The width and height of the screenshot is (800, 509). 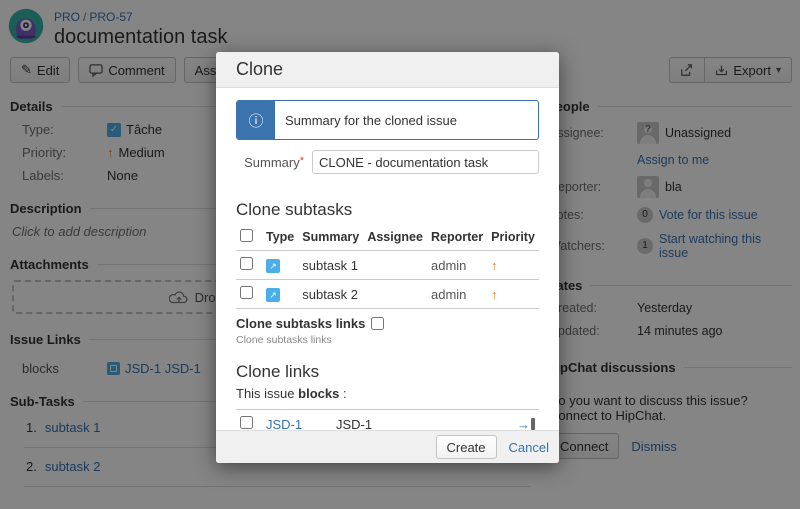 What do you see at coordinates (301, 323) in the screenshot?
I see `clone-subtasks-links-label: Clone subtasks links` at bounding box center [301, 323].